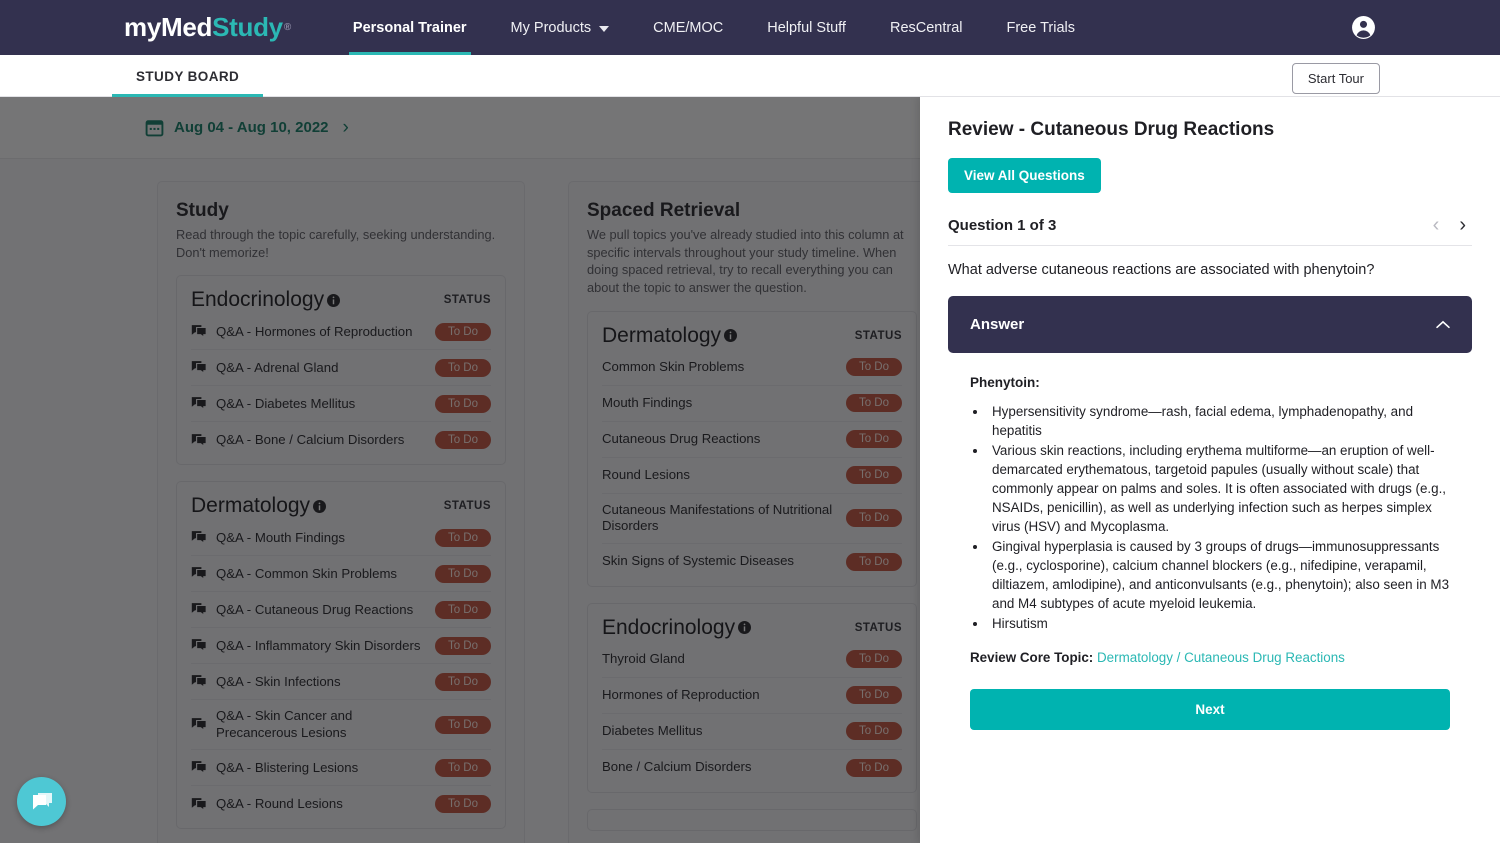 This screenshot has height=843, width=1500. Describe the element at coordinates (752, 404) in the screenshot. I see `table-row: Mouth Findings To Do` at that location.